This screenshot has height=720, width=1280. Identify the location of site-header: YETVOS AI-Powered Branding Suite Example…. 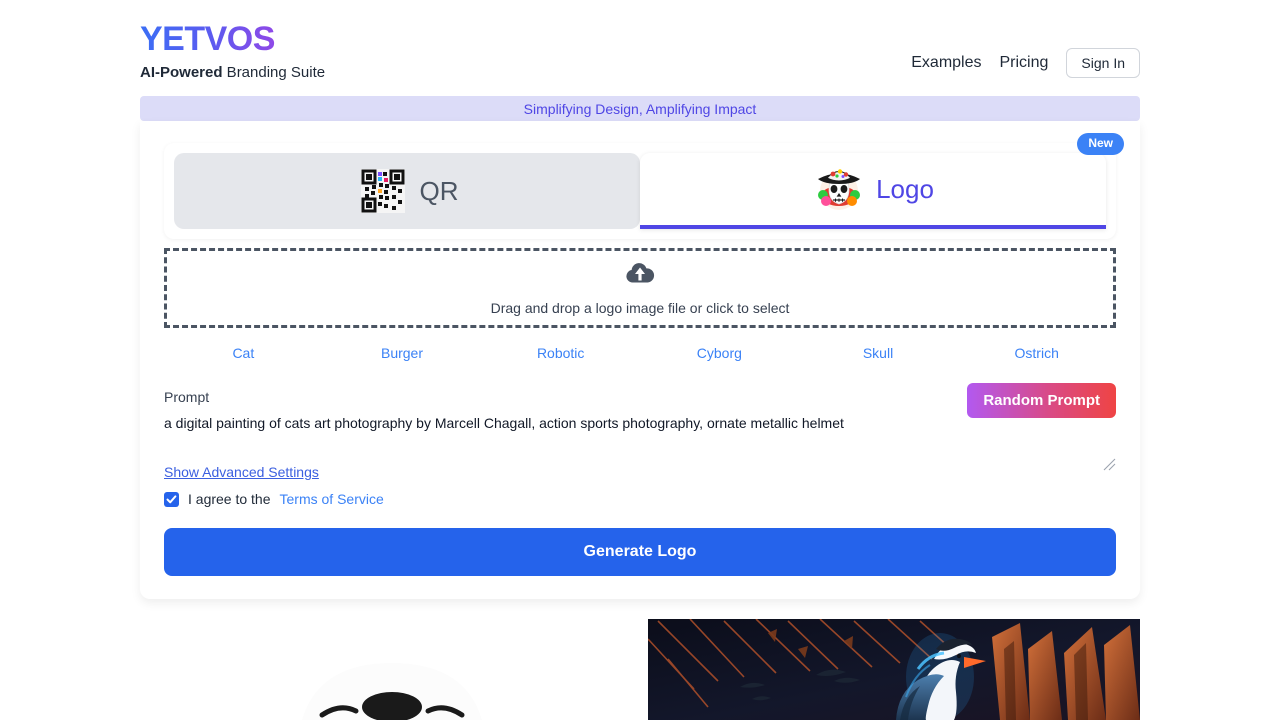
(640, 57).